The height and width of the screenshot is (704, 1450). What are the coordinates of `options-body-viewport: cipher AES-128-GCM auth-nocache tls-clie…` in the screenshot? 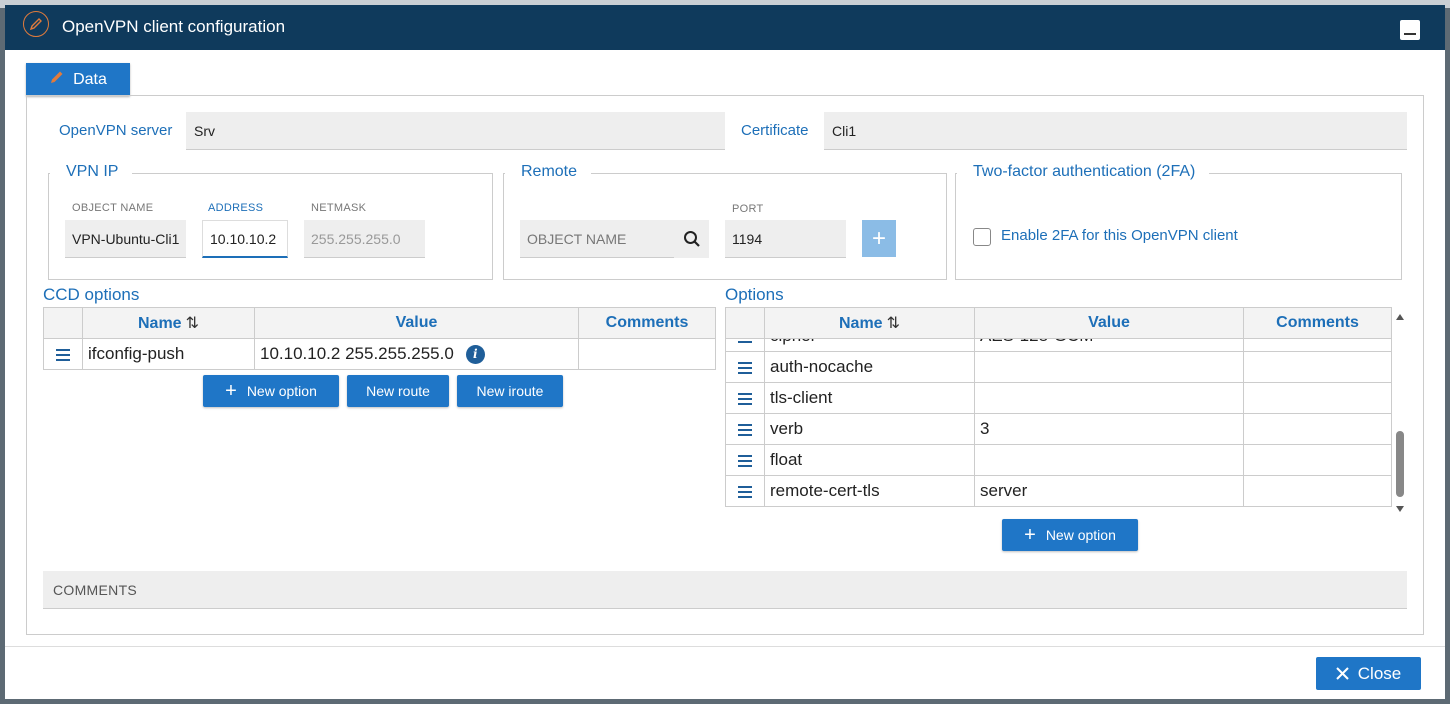 It's located at (1058, 427).